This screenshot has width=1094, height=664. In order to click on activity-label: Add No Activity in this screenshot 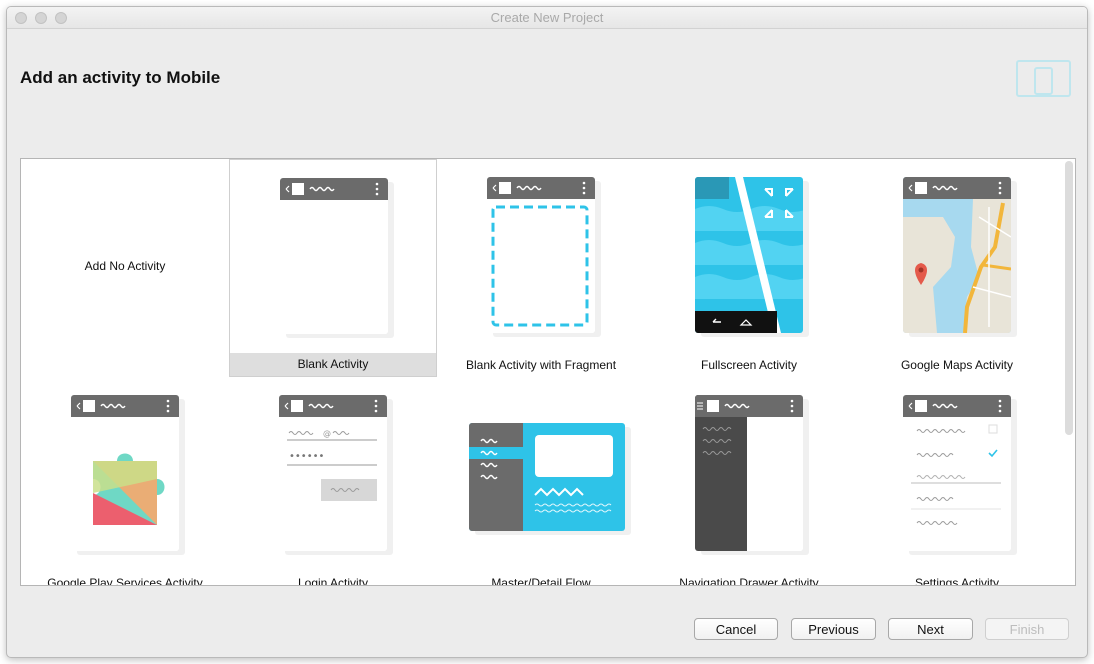, I will do `click(125, 266)`.